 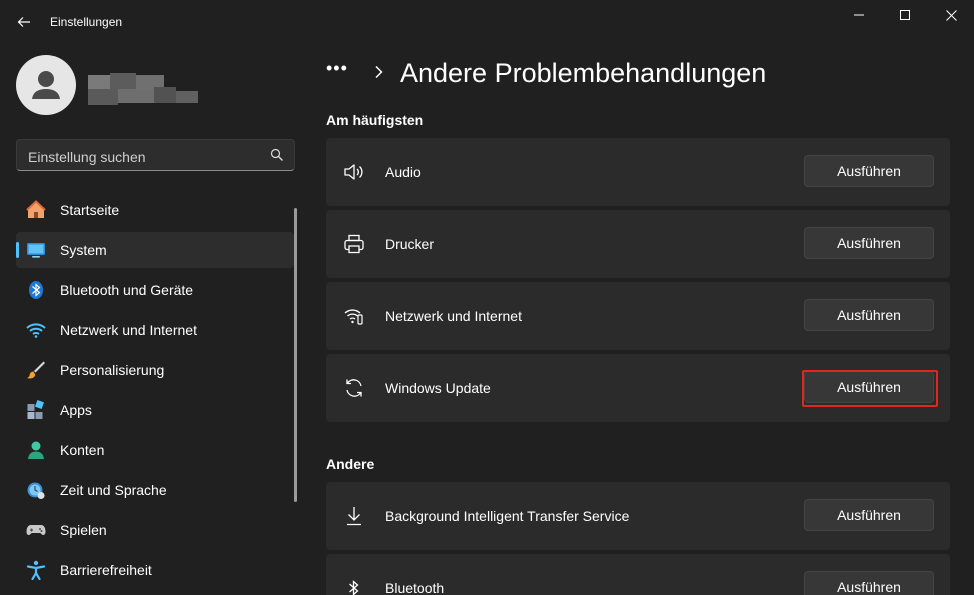 I want to click on sidebar-item-barrierefreiheit: Barrierefreiheit, so click(x=155, y=570).